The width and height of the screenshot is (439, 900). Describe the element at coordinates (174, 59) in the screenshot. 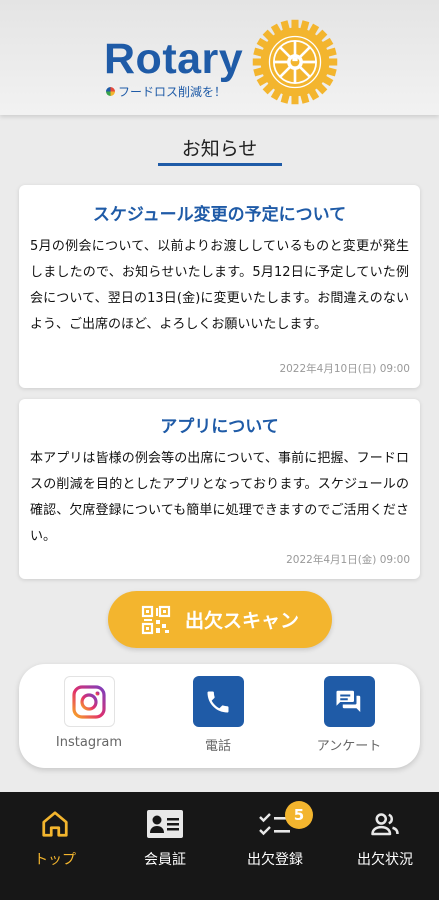

I see `brand-logo-text: Rotary` at that location.